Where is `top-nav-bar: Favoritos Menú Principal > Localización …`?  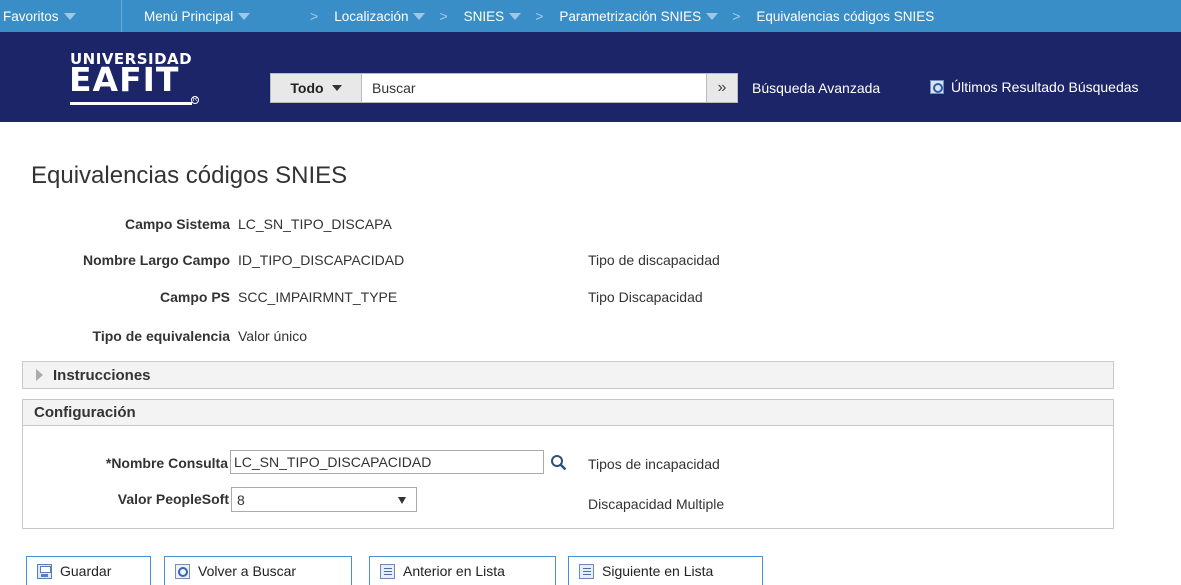 top-nav-bar: Favoritos Menú Principal > Localización … is located at coordinates (590, 16).